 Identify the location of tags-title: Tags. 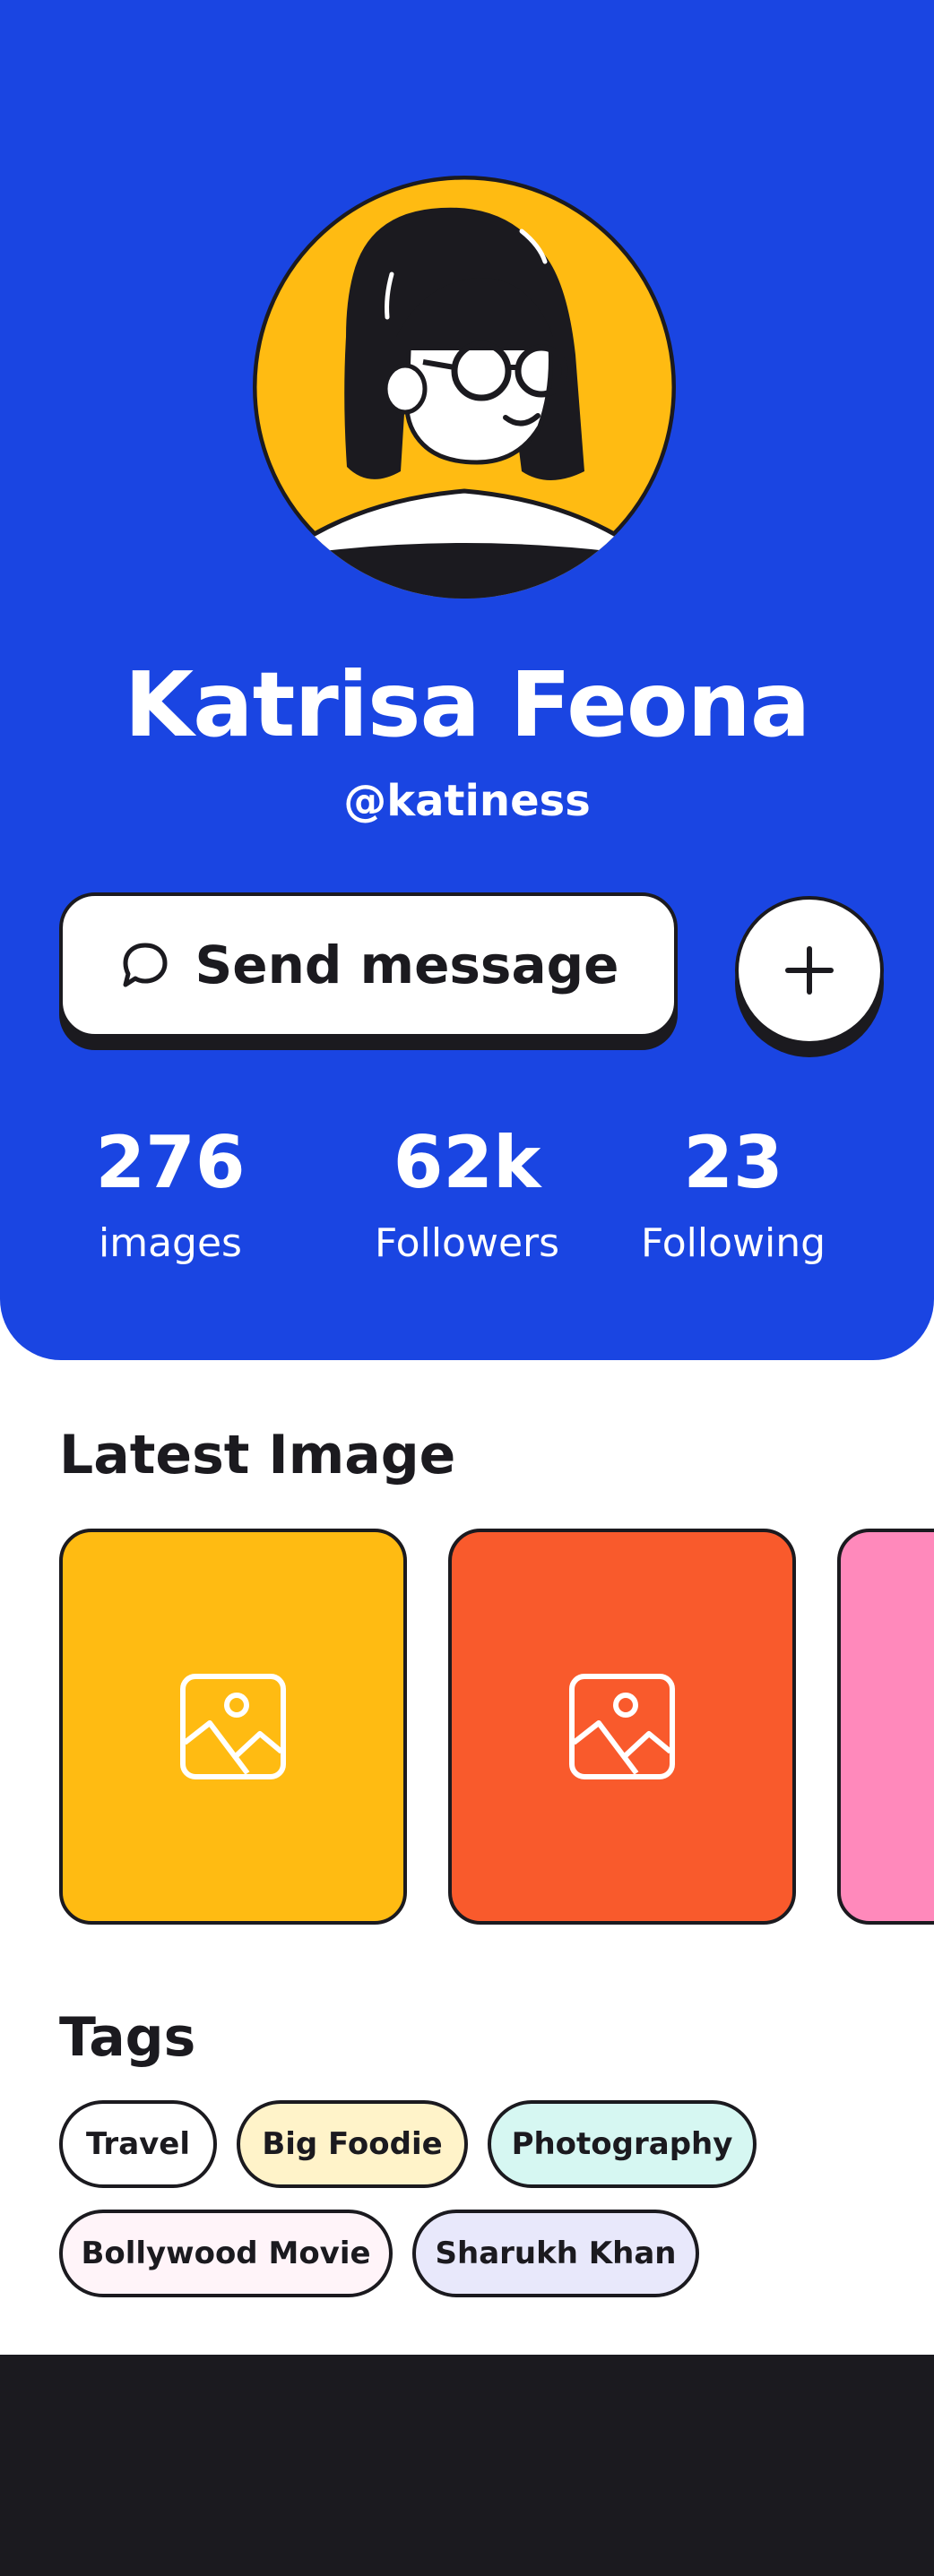
(127, 2037).